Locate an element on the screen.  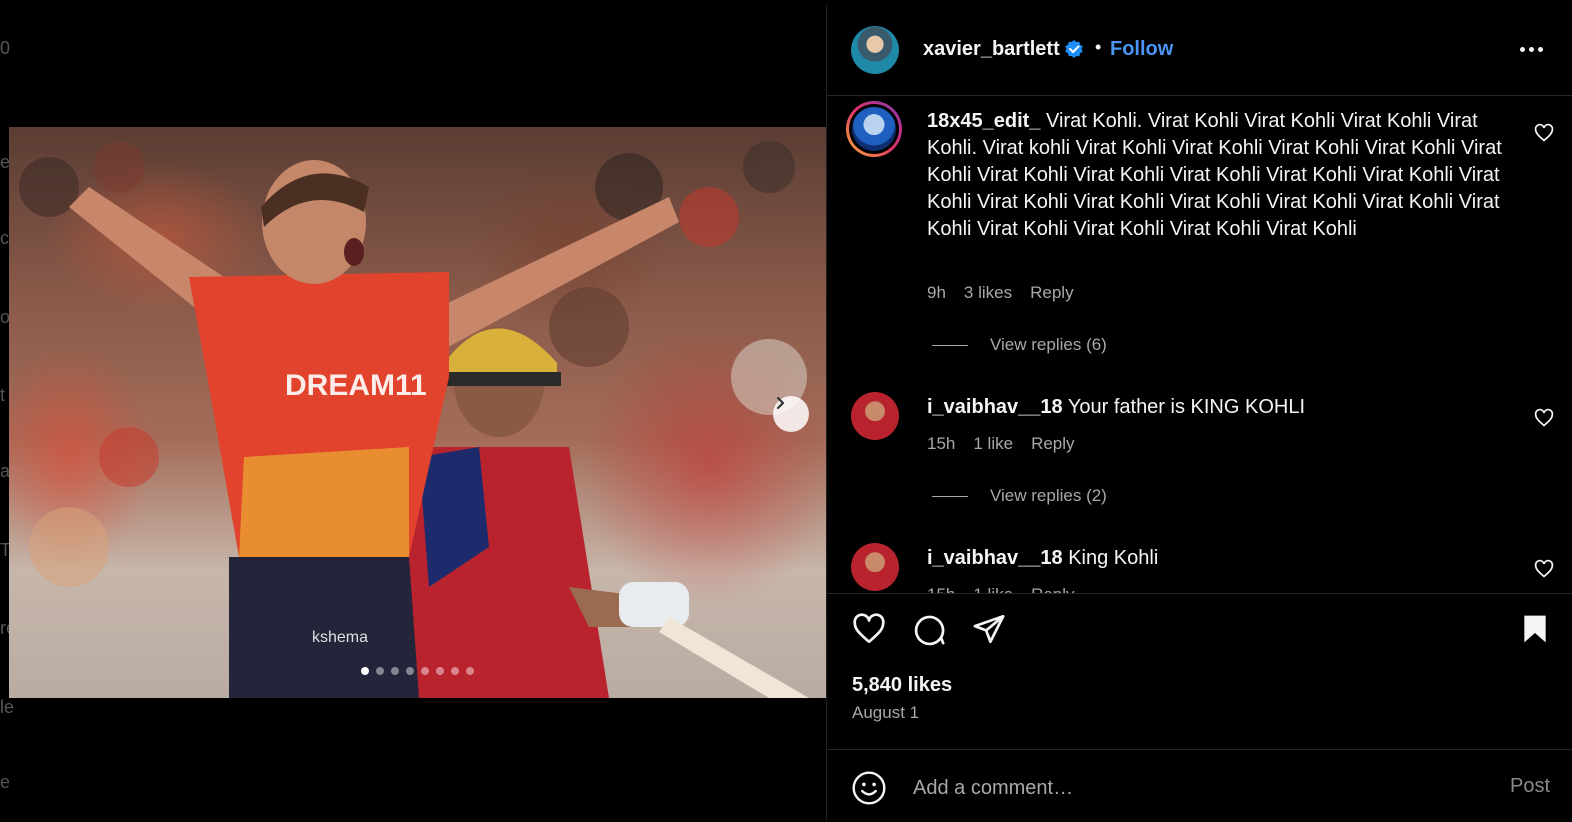
likes-count: 5,840 likes is located at coordinates (902, 685).